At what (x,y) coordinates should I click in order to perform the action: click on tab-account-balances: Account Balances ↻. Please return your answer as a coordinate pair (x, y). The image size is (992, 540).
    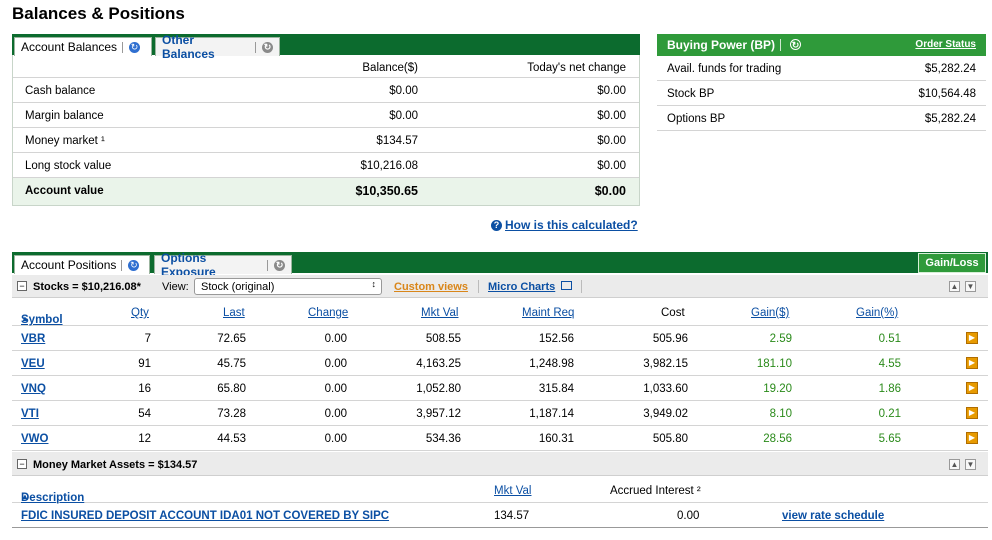
    Looking at the image, I should click on (83, 46).